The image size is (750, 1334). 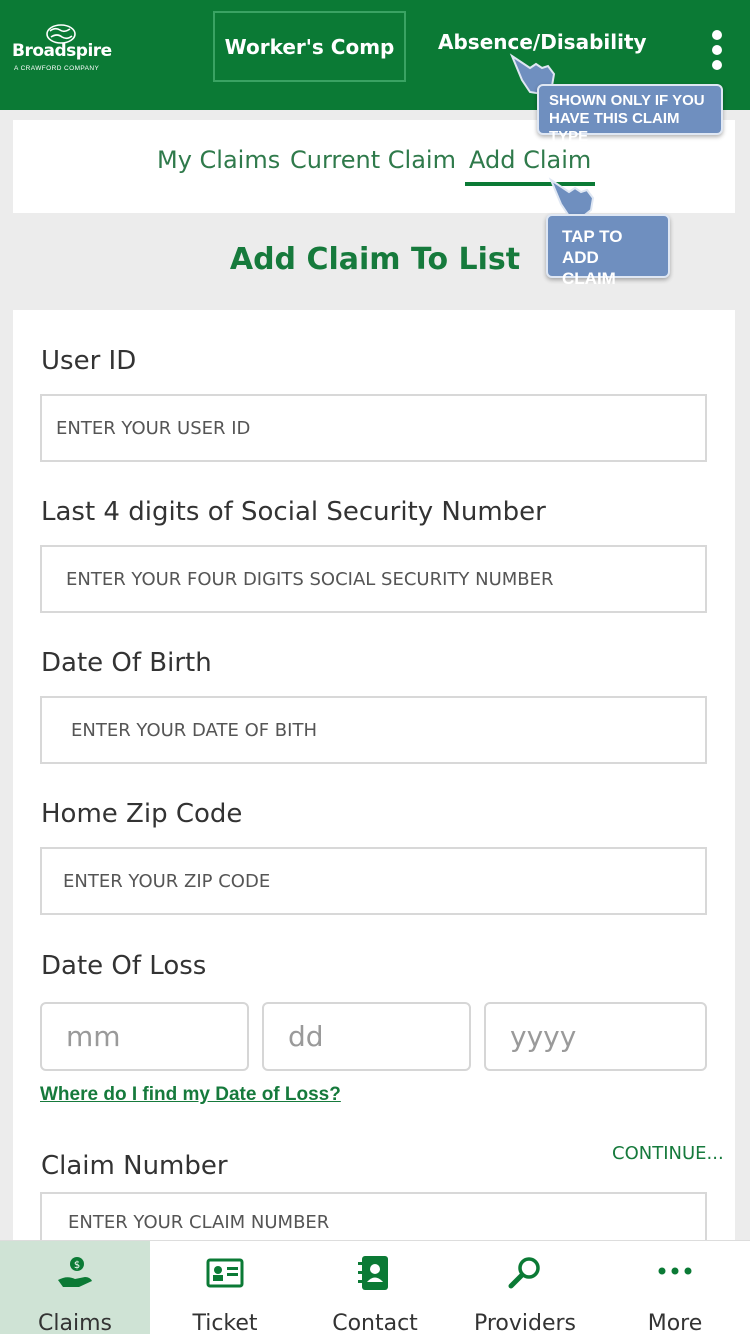 I want to click on add-claim-tooltip: TAP TO ADD CLAIM, so click(x=608, y=251).